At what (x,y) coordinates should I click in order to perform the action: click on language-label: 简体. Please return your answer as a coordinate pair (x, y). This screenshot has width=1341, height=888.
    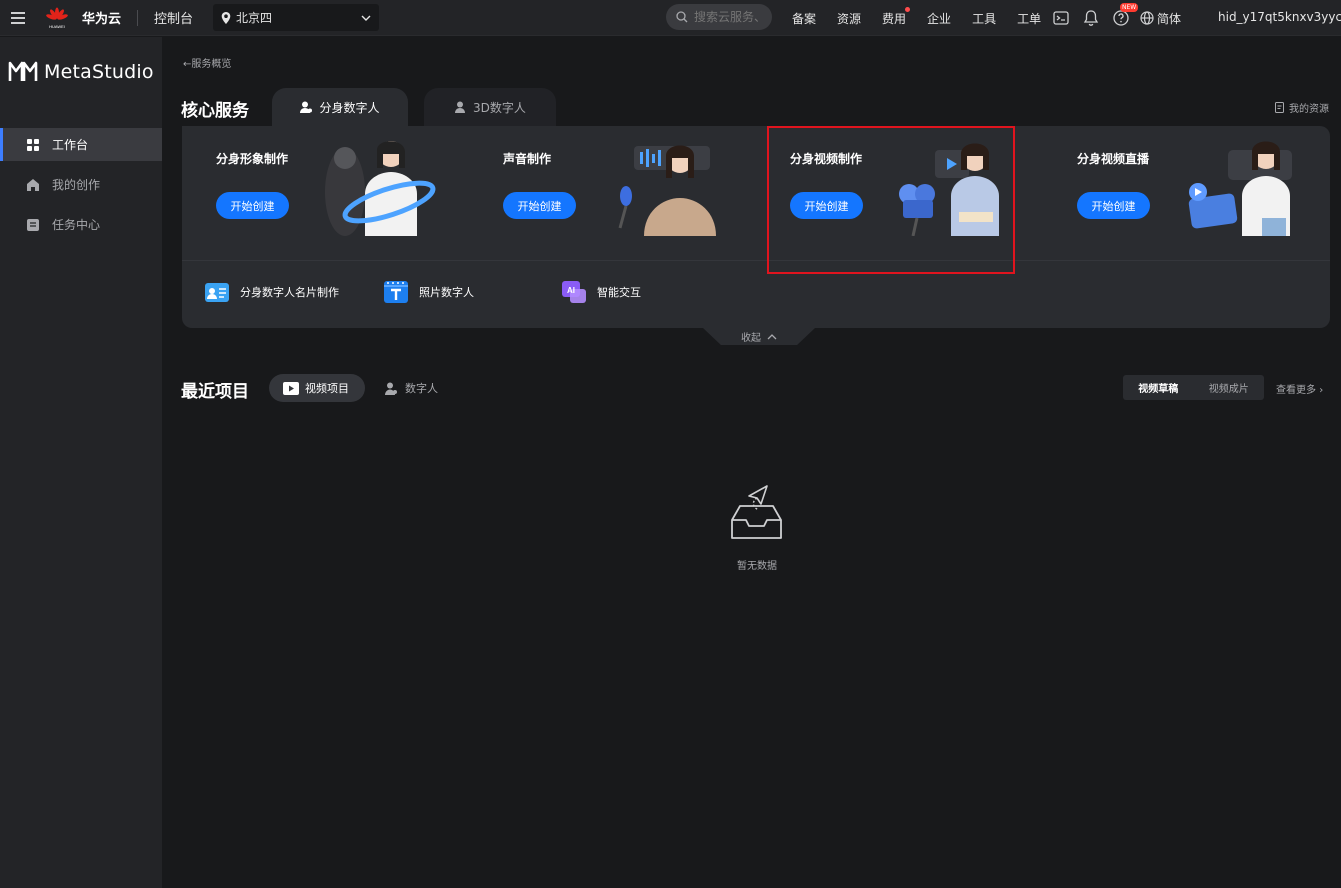
    Looking at the image, I should click on (1169, 18).